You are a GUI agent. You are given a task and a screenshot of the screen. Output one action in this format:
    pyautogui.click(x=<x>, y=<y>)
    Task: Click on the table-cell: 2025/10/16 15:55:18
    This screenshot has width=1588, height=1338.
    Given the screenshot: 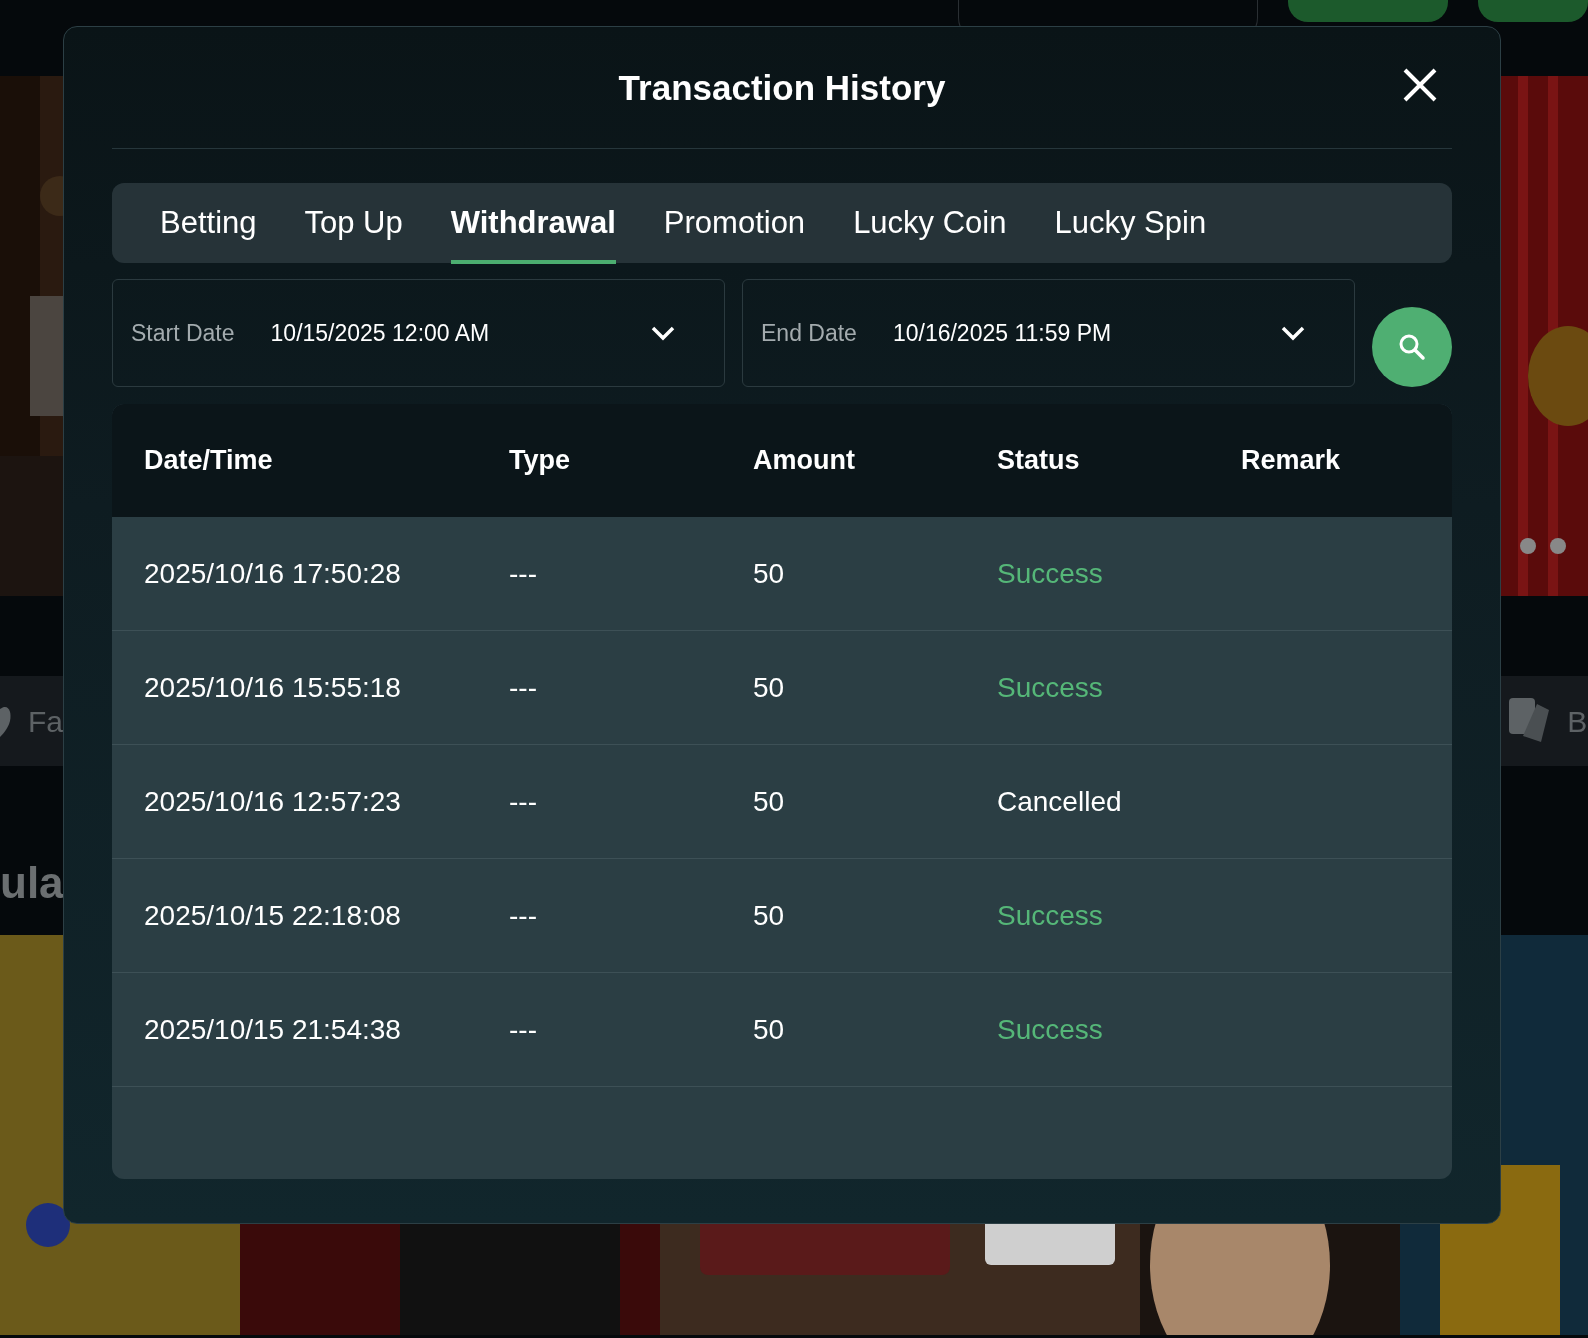 What is the action you would take?
    pyautogui.click(x=272, y=687)
    